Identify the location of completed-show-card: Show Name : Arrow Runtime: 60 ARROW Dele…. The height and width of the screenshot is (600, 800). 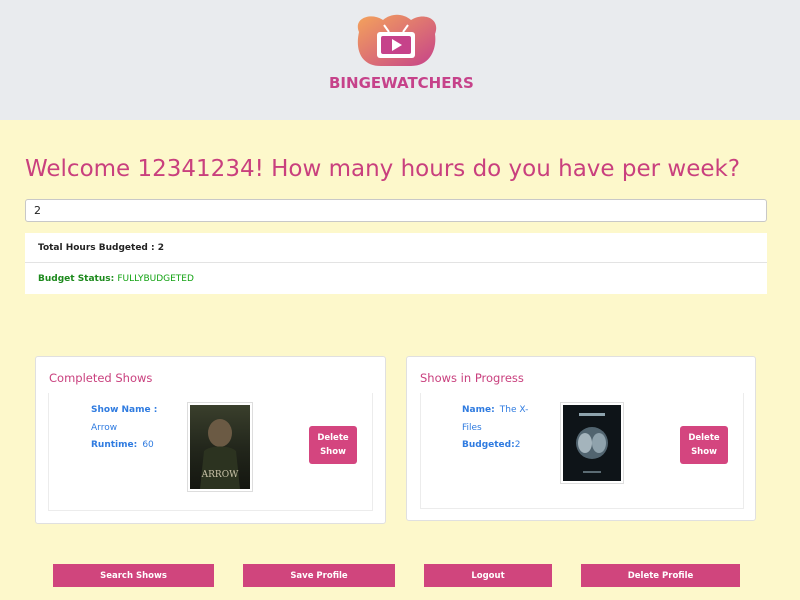
(210, 452).